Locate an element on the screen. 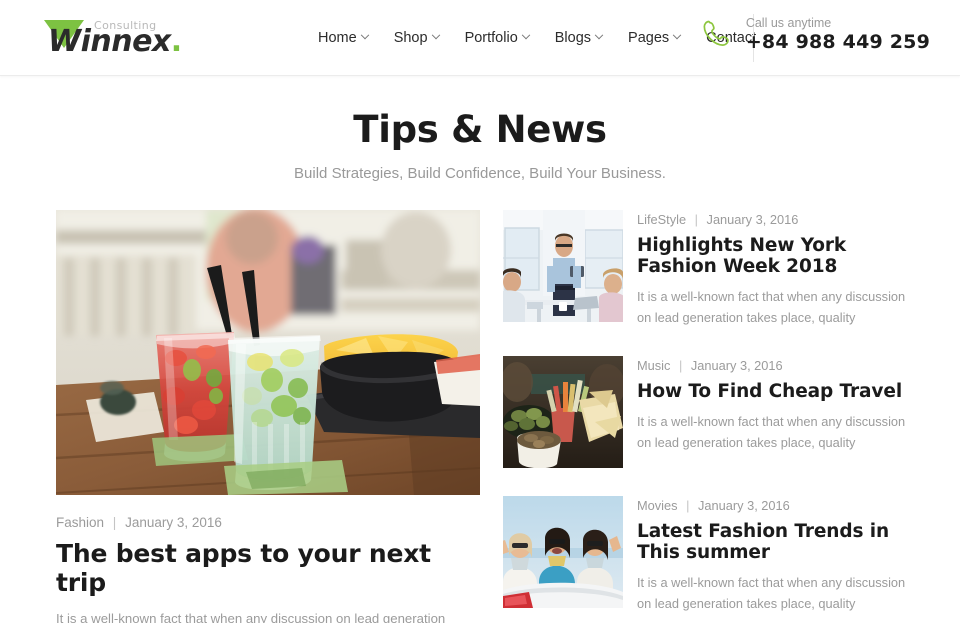 The image size is (960, 623). nav-item-pages: Pages is located at coordinates (655, 38).